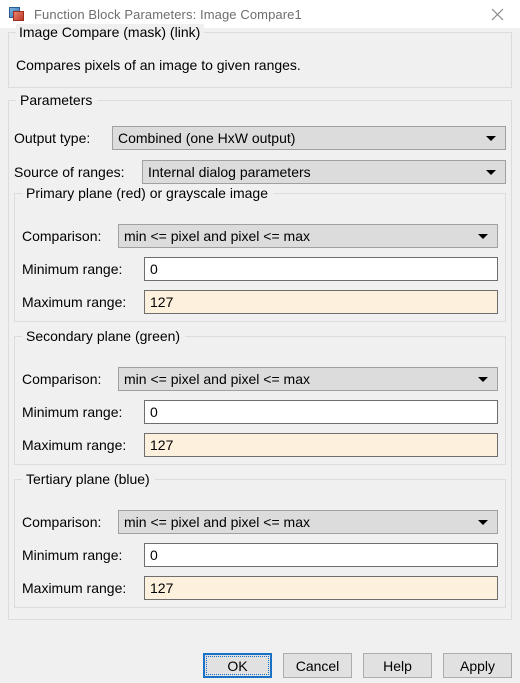 The width and height of the screenshot is (520, 683). I want to click on help-button-label: Help, so click(397, 665).